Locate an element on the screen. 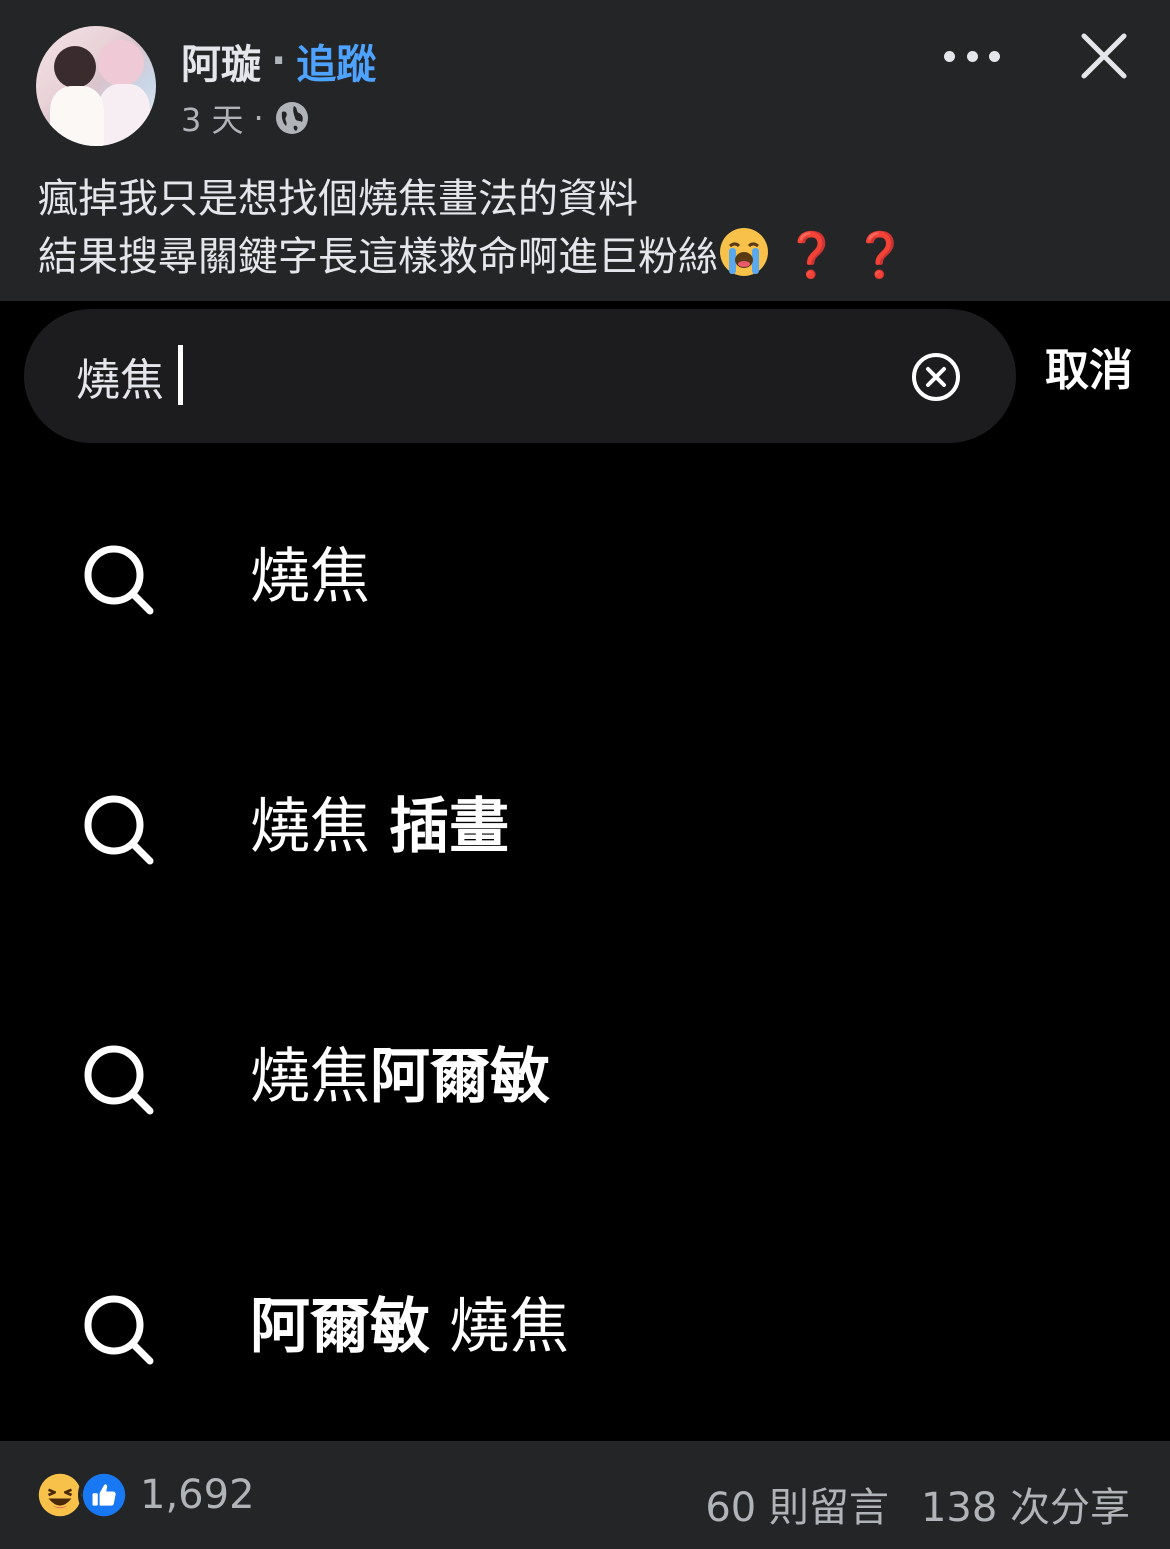  search-bar: 燒焦 is located at coordinates (520, 376).